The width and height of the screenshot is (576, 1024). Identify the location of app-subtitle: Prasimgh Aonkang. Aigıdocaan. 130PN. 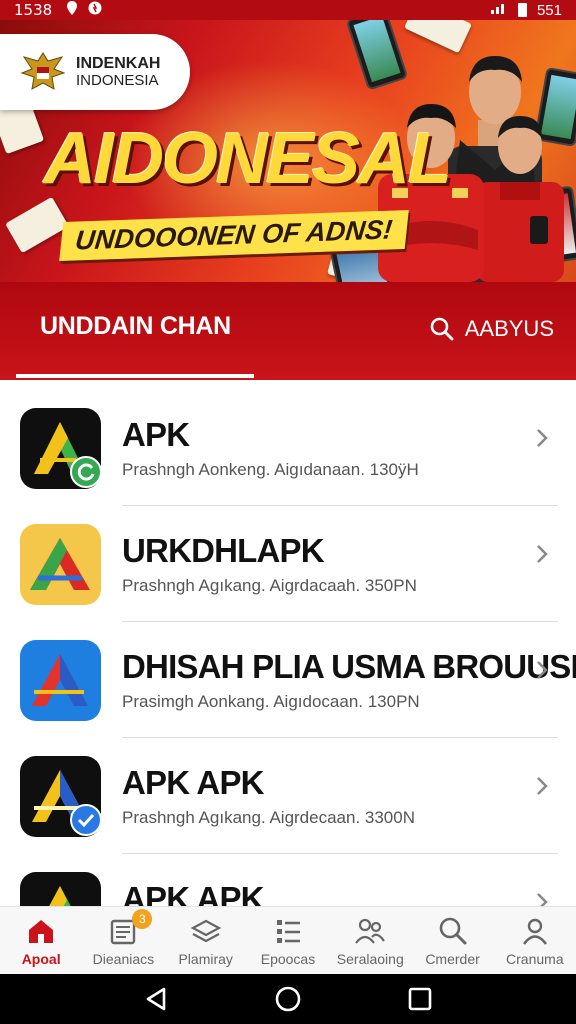
(271, 701).